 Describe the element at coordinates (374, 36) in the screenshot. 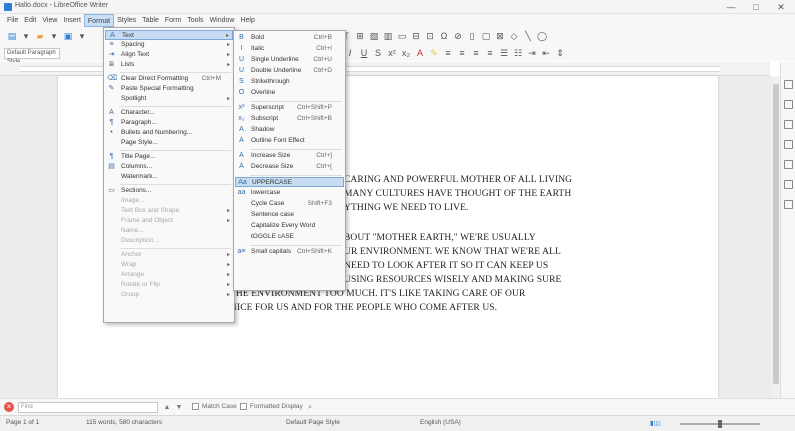

I see `insert-image-icon: ▧` at that location.